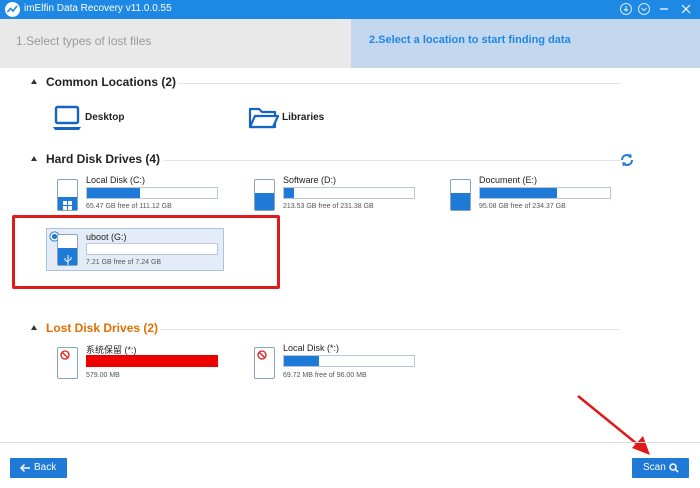 Image resolution: width=700 pixels, height=488 pixels. I want to click on common-locations-title: Common Locations (2), so click(111, 82).